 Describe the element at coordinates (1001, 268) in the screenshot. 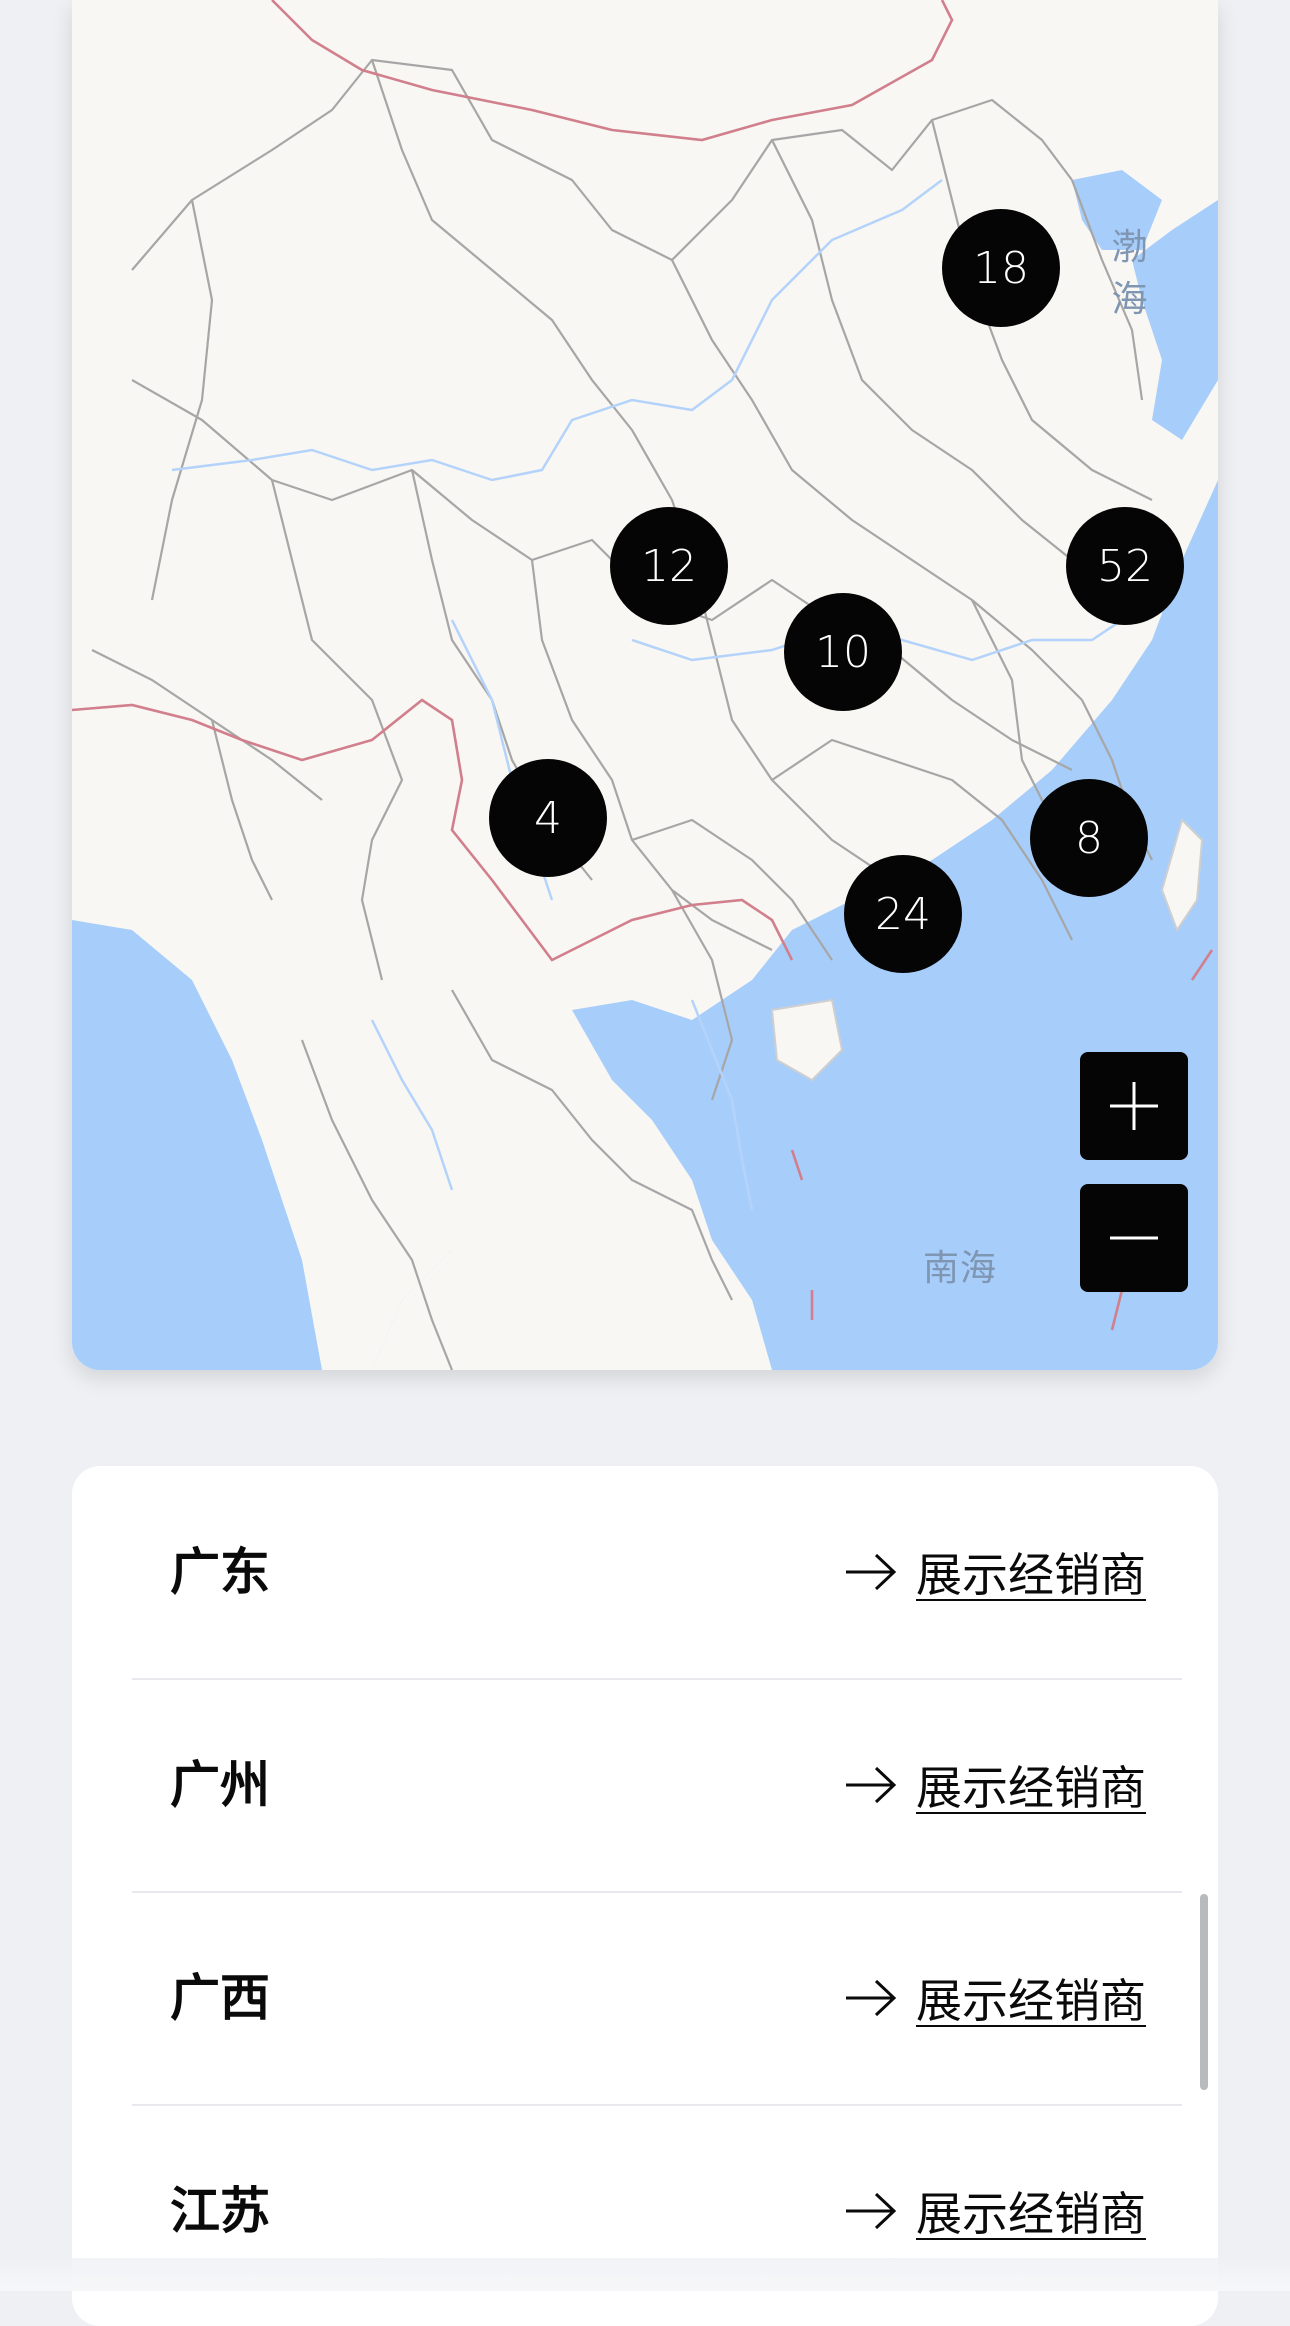

I see `cluster-marker: 18` at that location.